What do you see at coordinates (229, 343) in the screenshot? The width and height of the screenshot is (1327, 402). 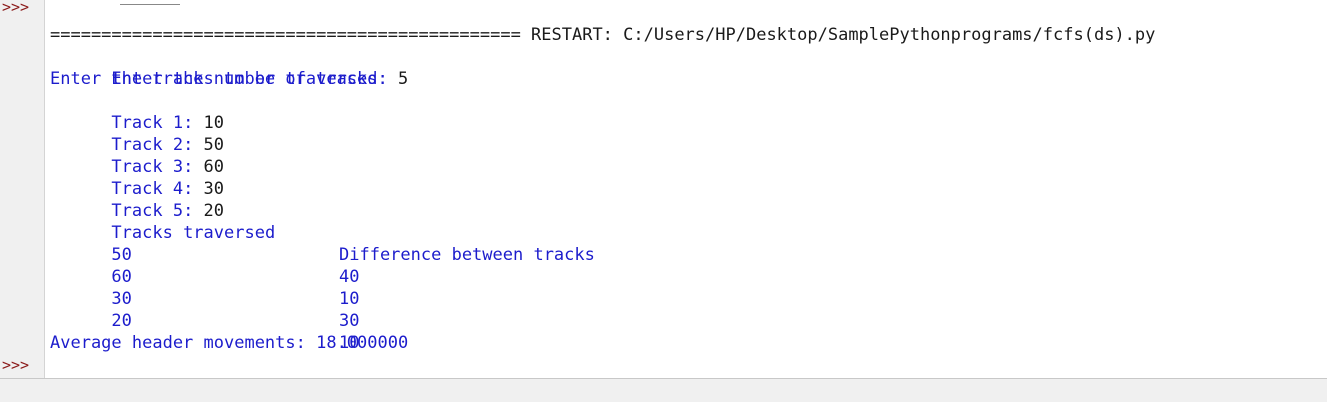 I see `average-line: Average header movements: 18.000000` at bounding box center [229, 343].